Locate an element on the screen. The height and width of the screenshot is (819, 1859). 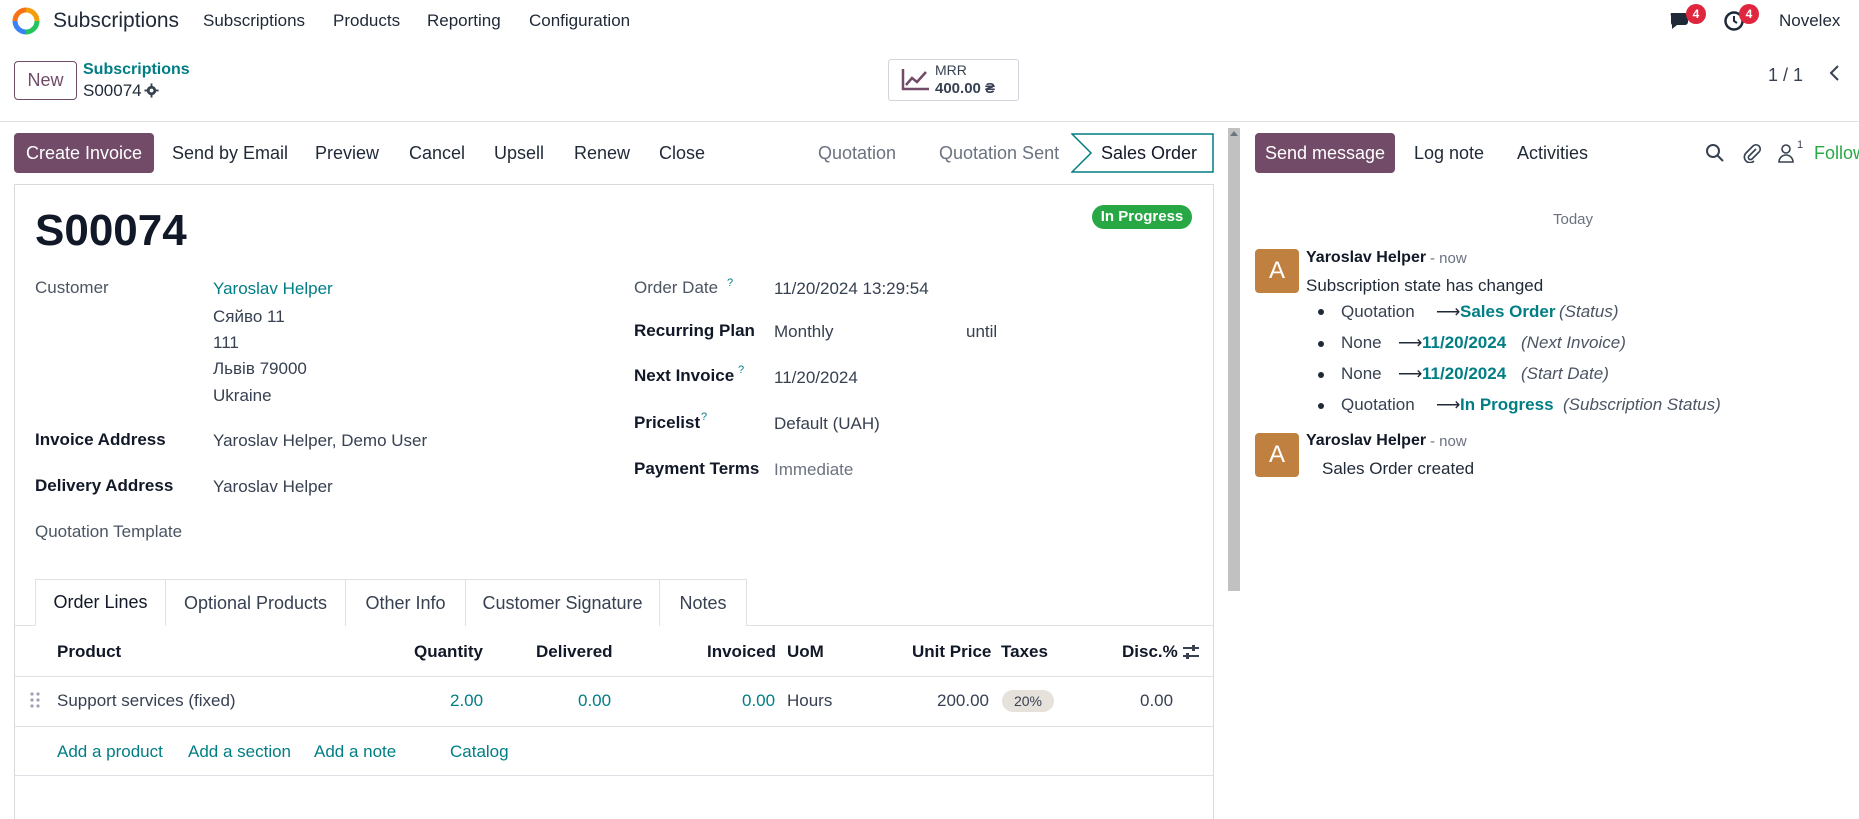
chevron-left-icon is located at coordinates (1835, 73).